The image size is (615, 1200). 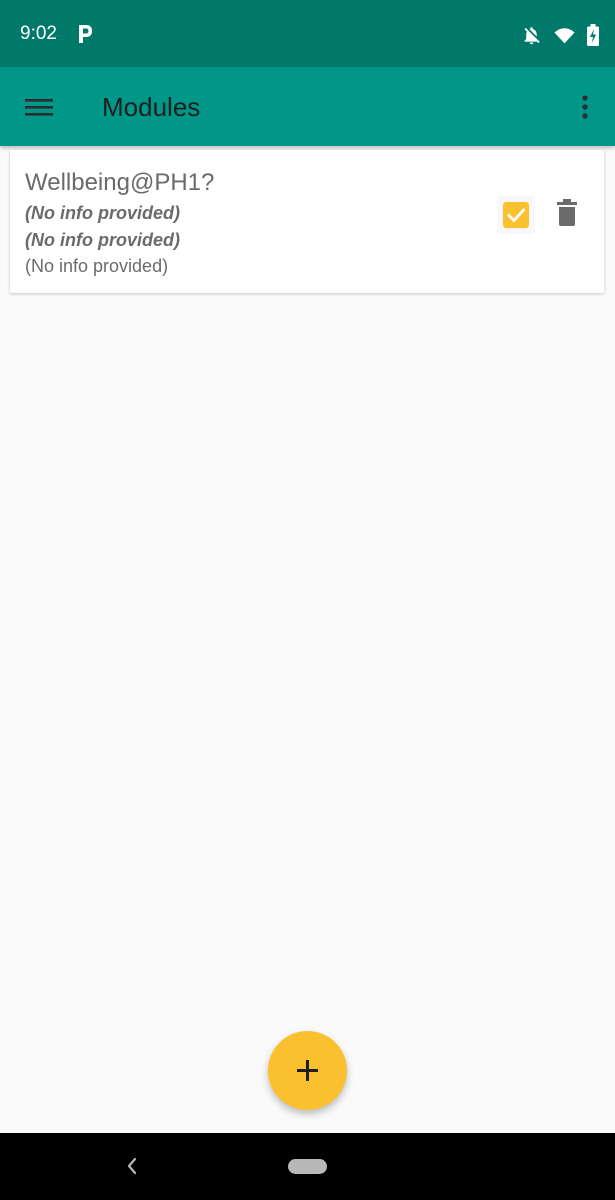 I want to click on parking-p-icon, so click(x=85, y=34).